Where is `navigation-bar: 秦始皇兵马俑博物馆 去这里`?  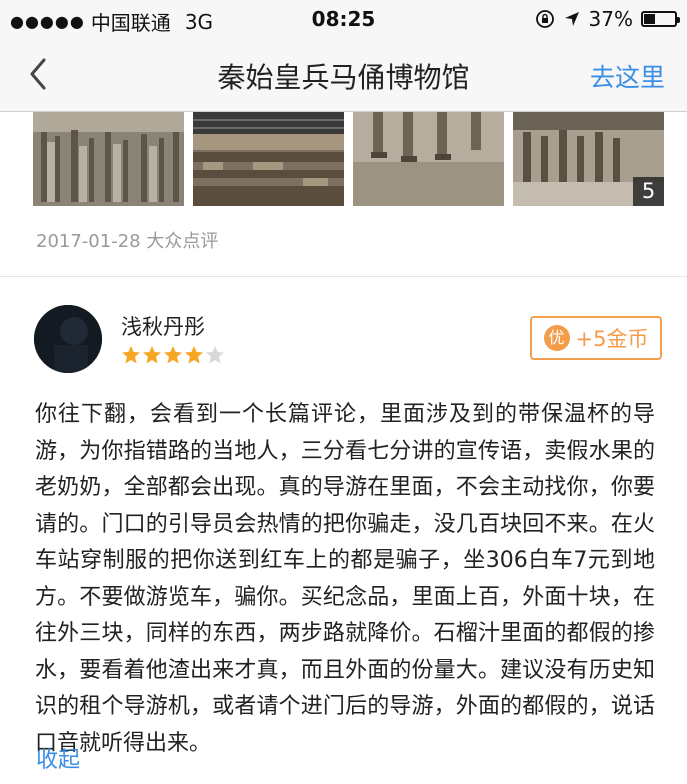 navigation-bar: 秦始皇兵马俑博物馆 去这里 is located at coordinates (343, 74).